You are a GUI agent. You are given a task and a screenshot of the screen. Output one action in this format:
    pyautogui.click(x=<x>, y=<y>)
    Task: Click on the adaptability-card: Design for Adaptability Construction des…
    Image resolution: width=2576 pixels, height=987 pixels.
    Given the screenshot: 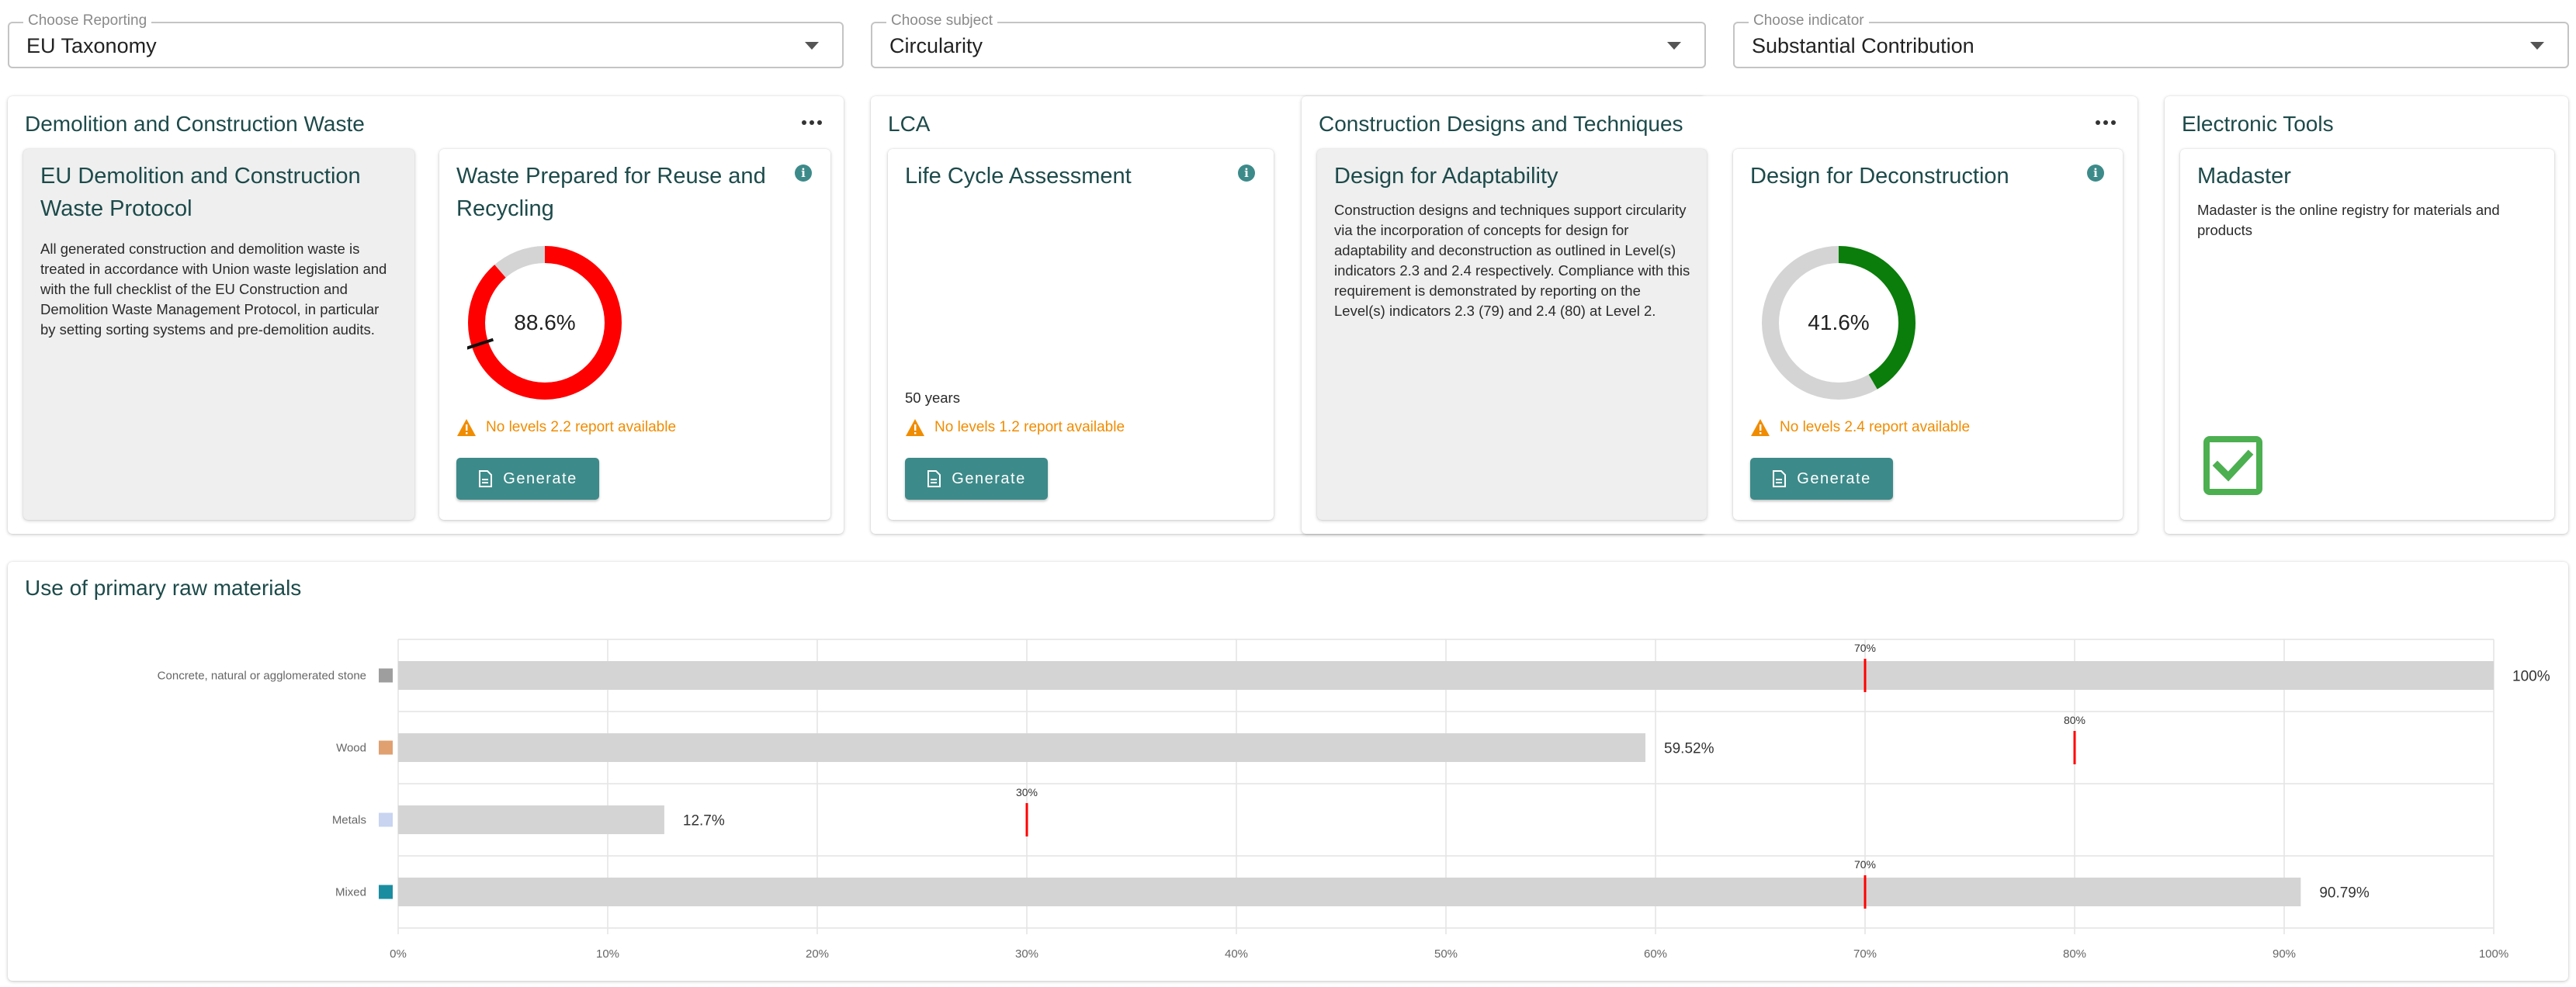 What is the action you would take?
    pyautogui.click(x=1512, y=334)
    